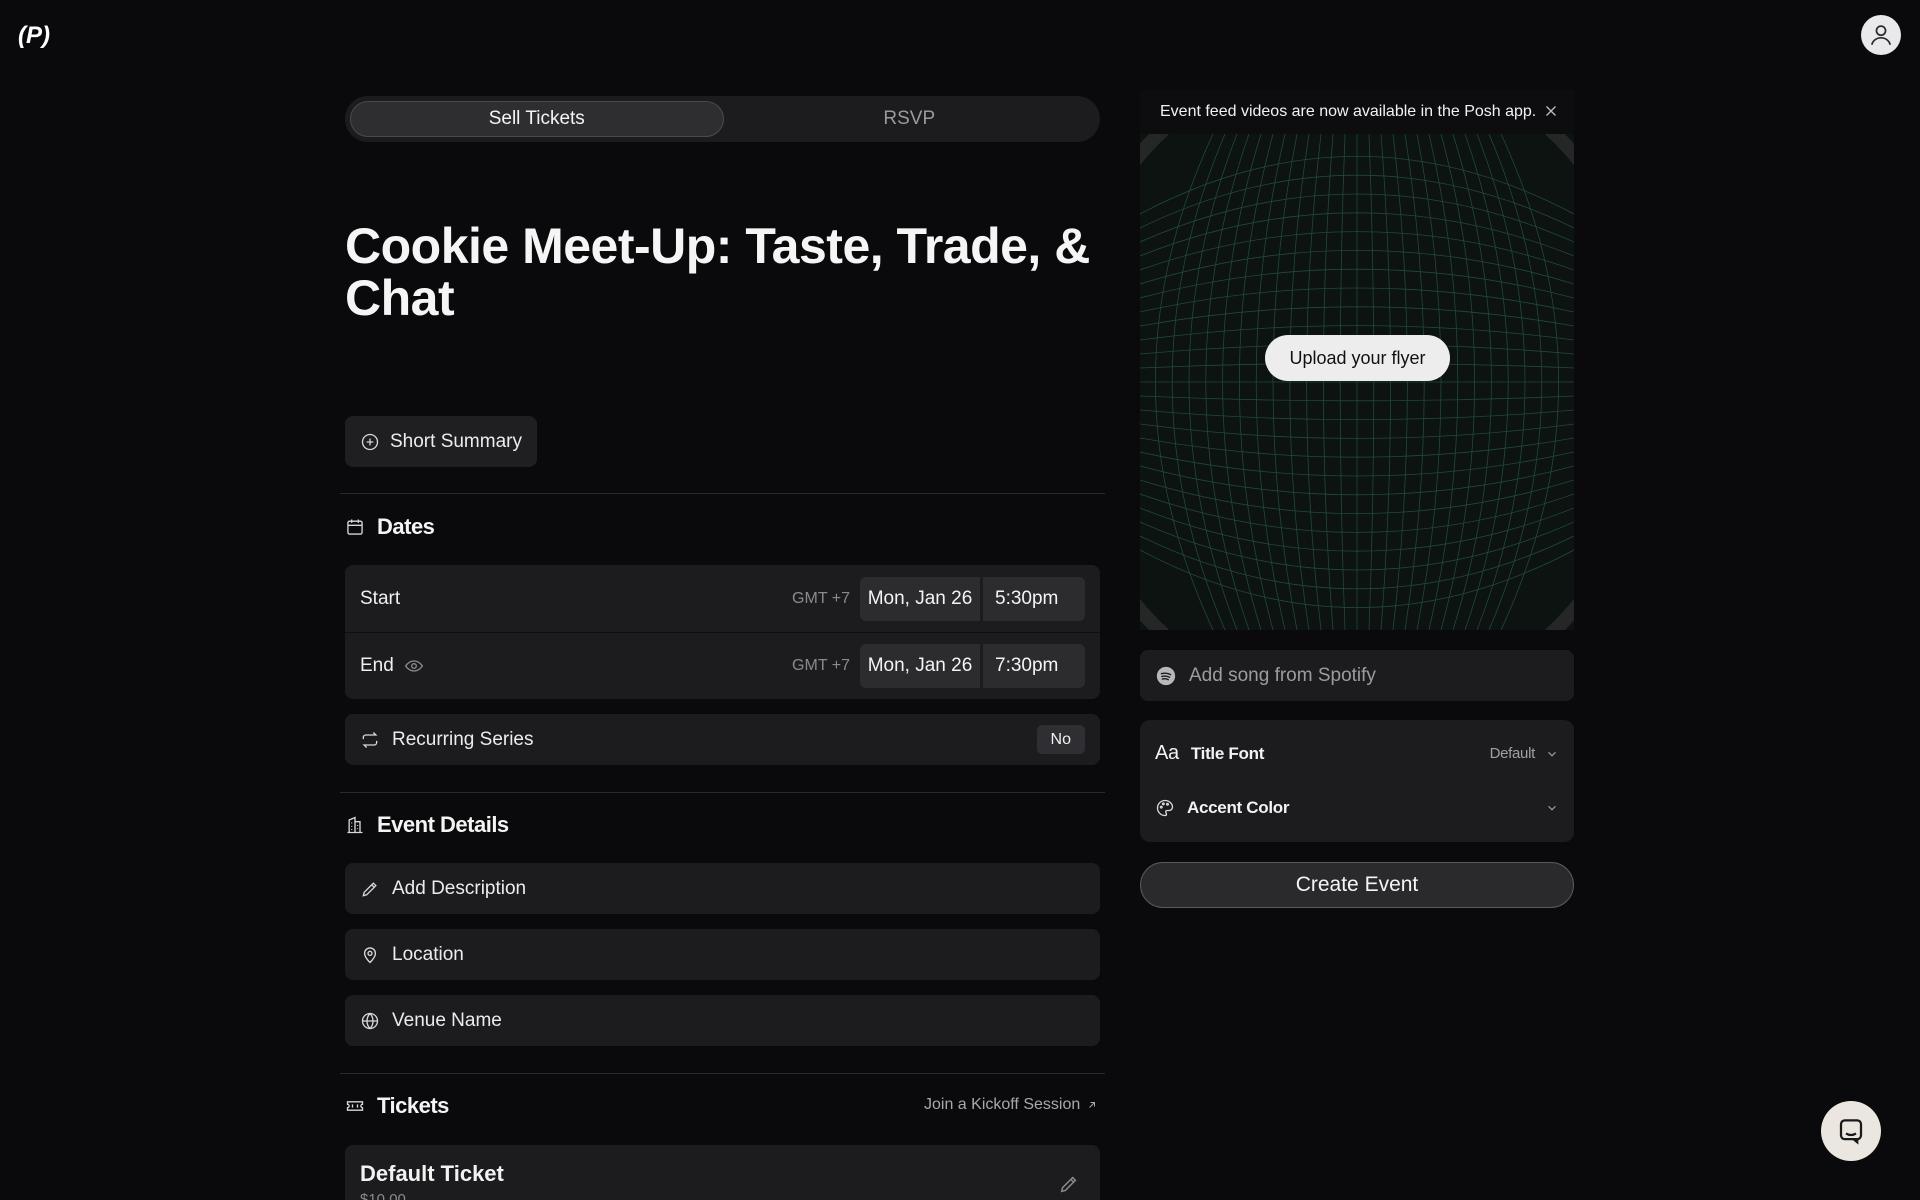  I want to click on title-font-select: Default, so click(1524, 753).